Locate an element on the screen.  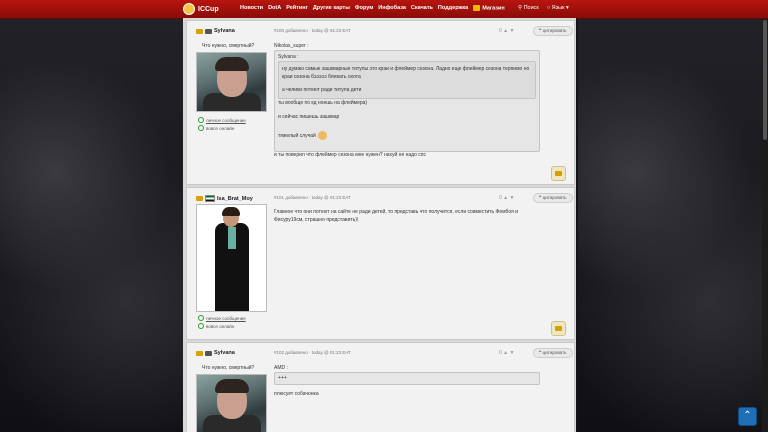
nav-item-shop-label: Магазин is located at coordinates (493, 8).